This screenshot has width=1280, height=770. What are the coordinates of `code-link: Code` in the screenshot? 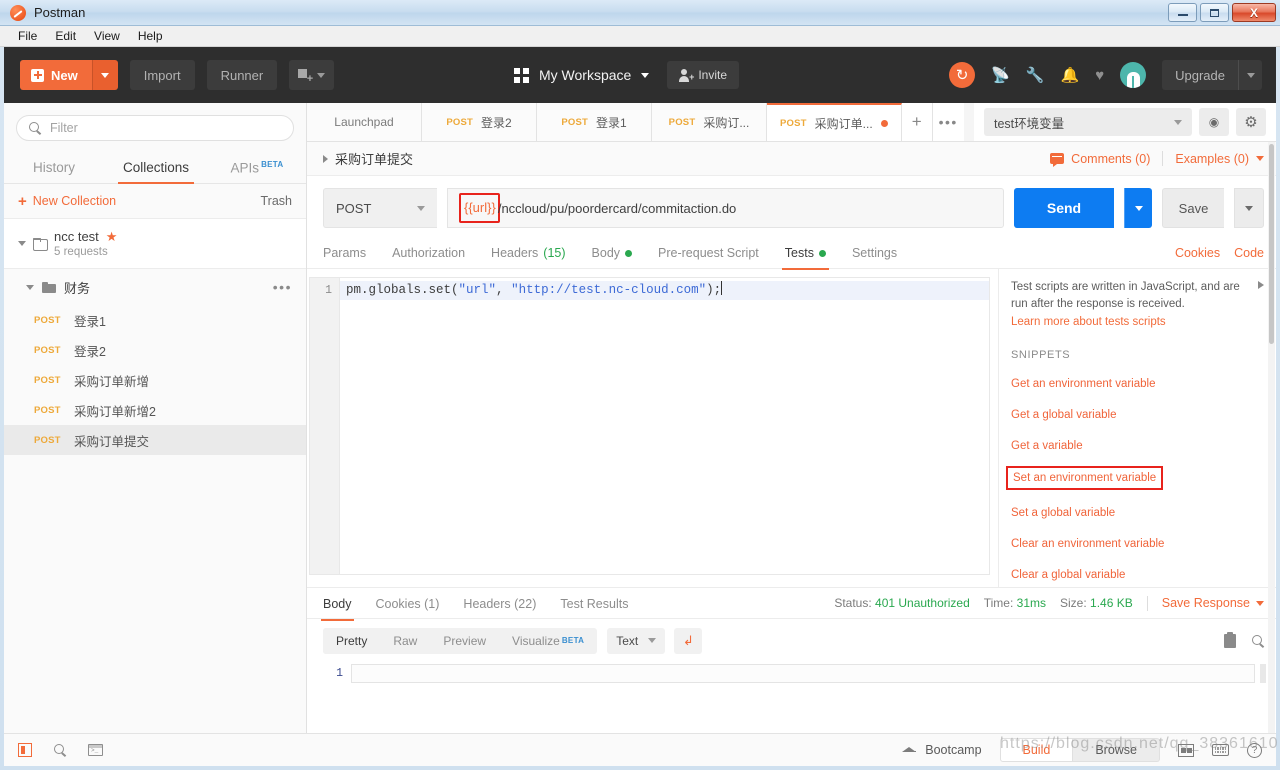 It's located at (1249, 253).